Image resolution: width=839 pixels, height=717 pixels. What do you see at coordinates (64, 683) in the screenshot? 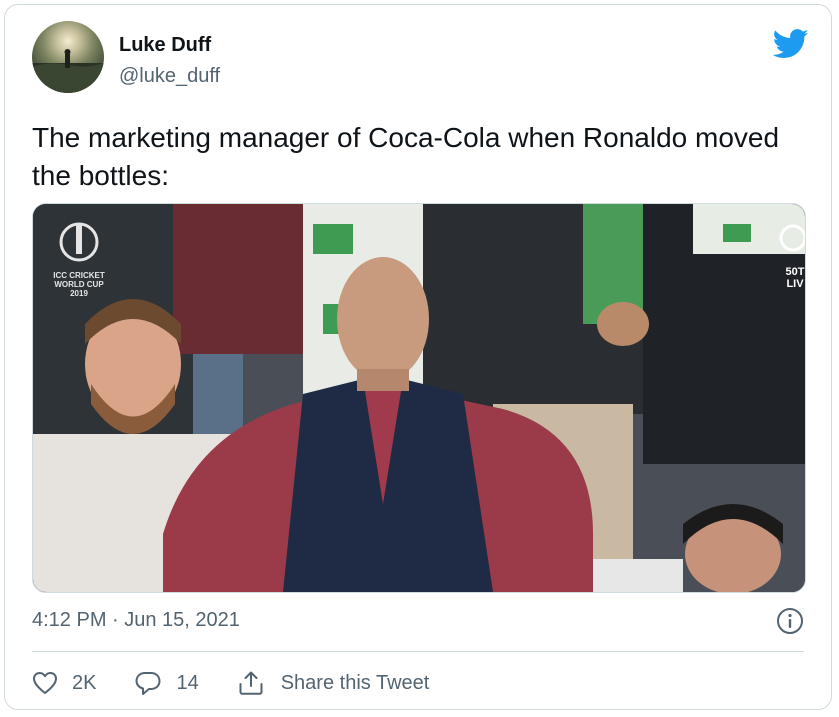
I see `like-button: 2K` at bounding box center [64, 683].